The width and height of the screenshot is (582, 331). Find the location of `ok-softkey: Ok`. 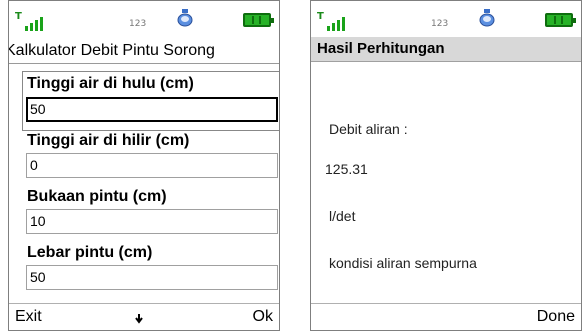

ok-softkey: Ok is located at coordinates (263, 317).